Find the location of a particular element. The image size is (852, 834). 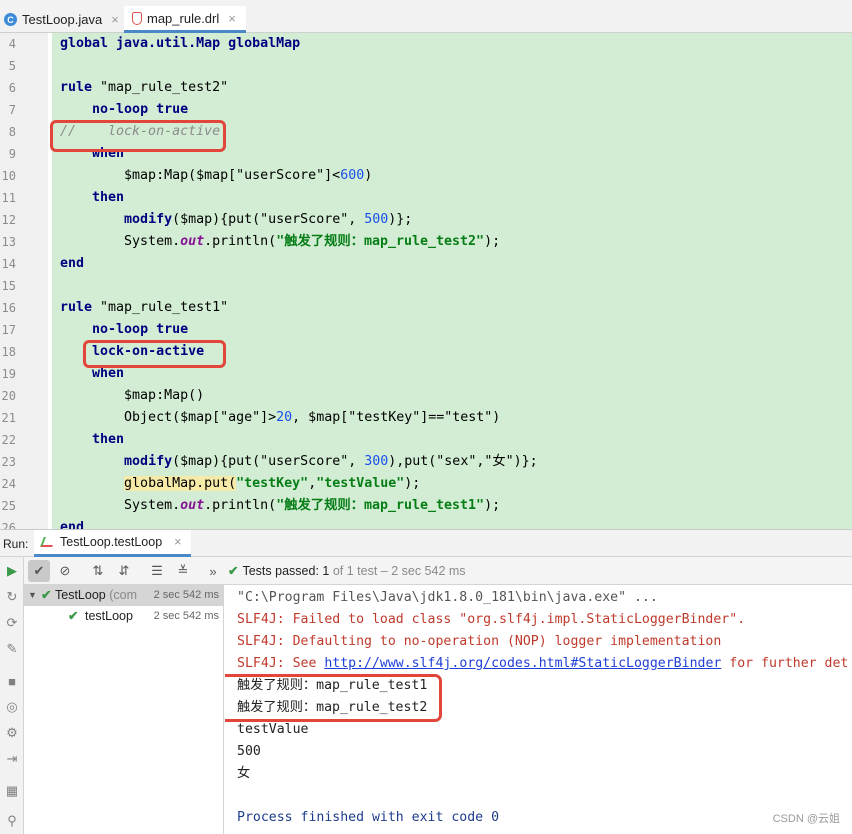

code-token: ($map){put("userScore", is located at coordinates (268, 461).